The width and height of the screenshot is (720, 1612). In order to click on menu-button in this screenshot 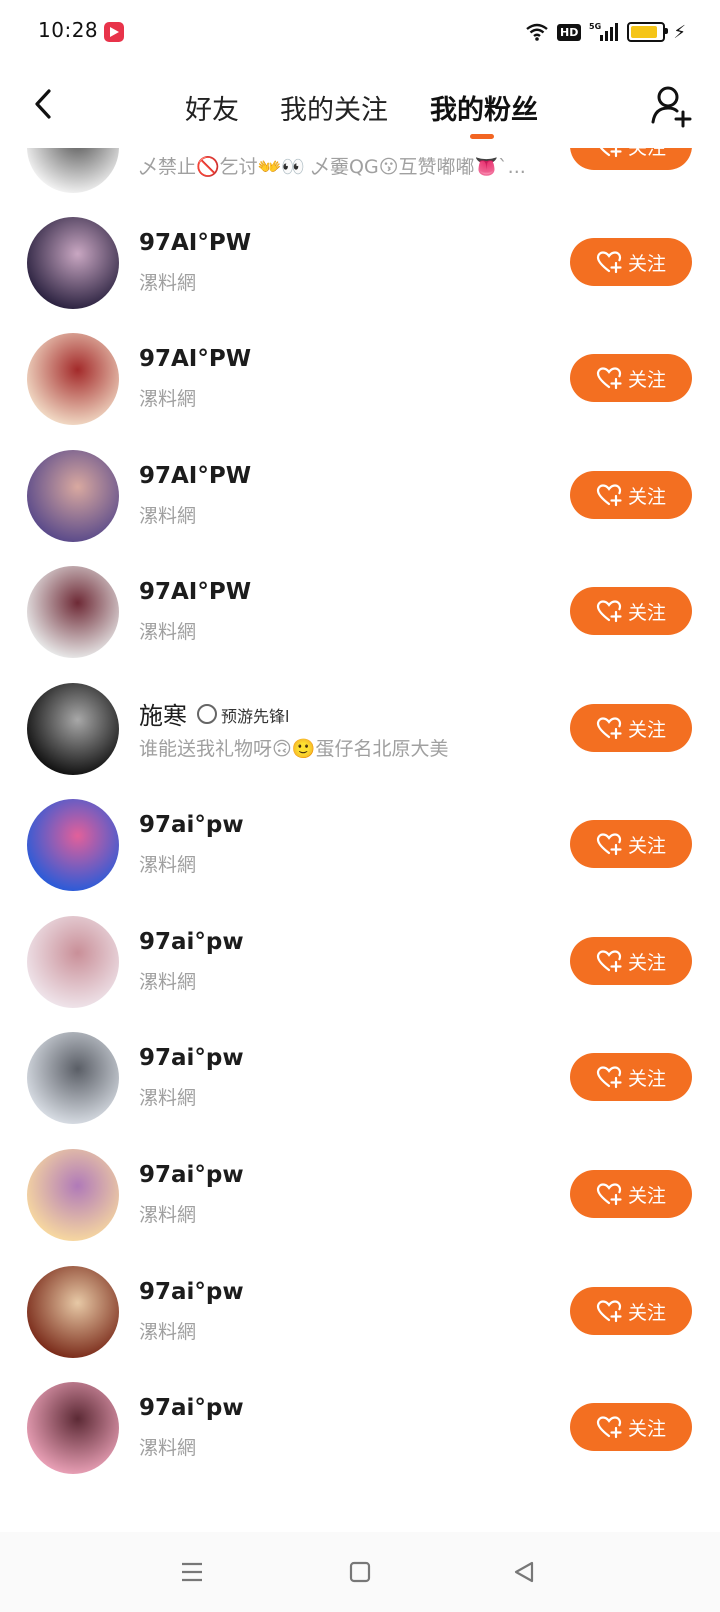, I will do `click(192, 1572)`.